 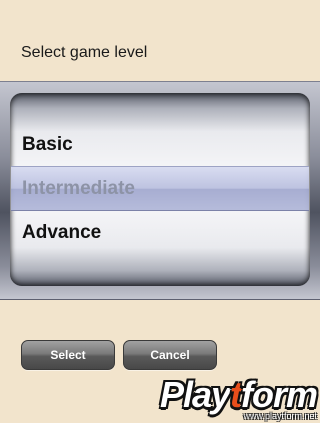 What do you see at coordinates (68, 355) in the screenshot?
I see `select-button: Select` at bounding box center [68, 355].